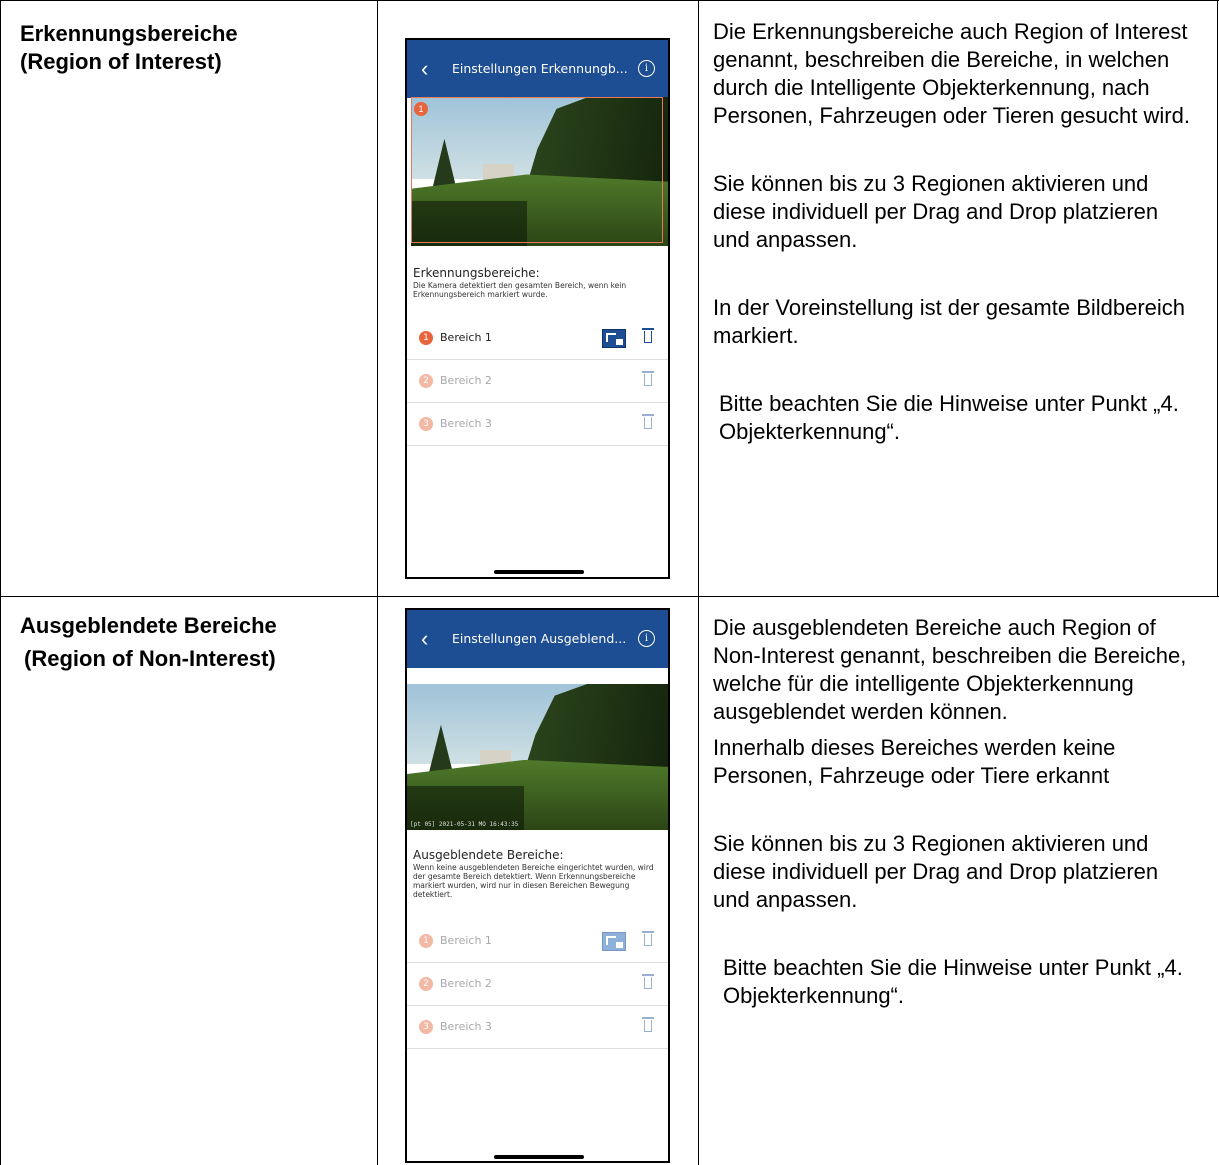  I want to click on nav-bar: ‹ Einstellungen Ausgeblend... i, so click(537, 639).